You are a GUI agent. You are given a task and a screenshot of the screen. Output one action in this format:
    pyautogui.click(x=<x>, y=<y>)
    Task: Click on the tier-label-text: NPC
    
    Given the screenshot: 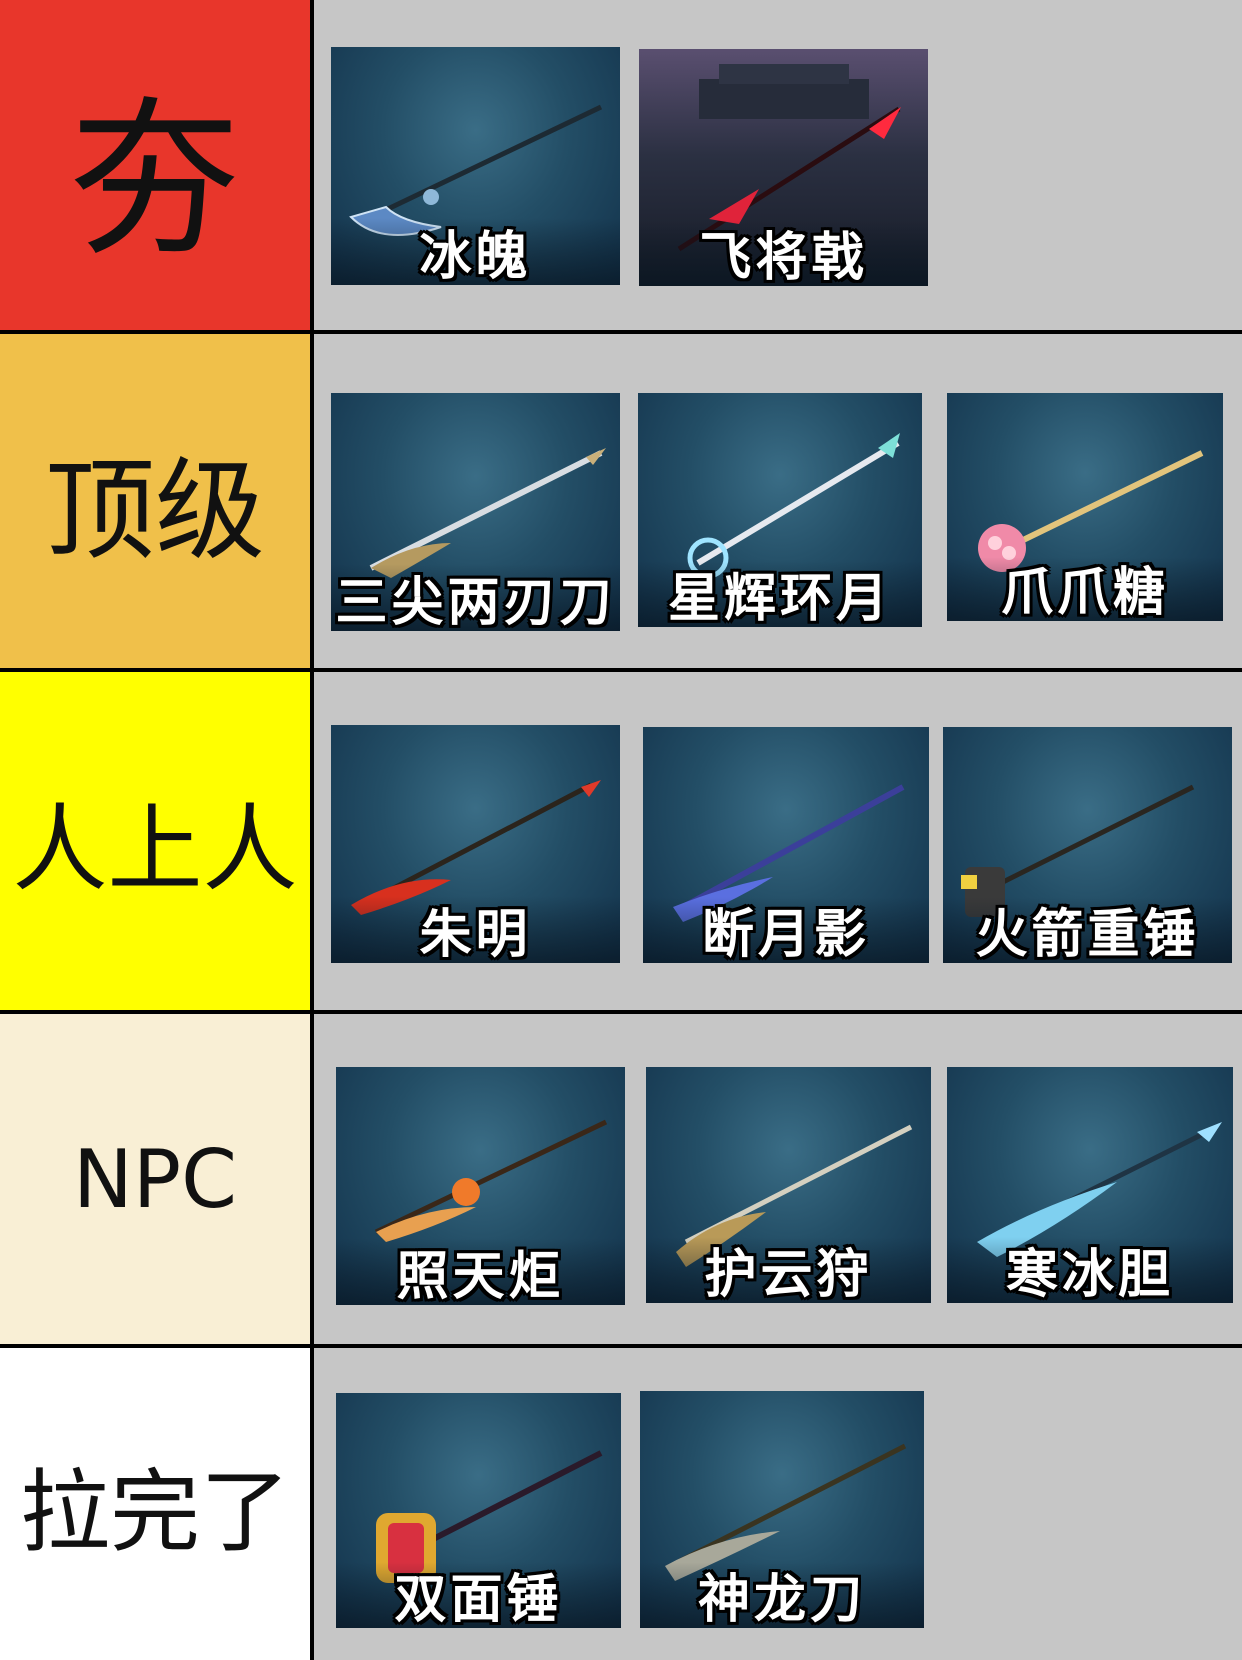 What is the action you would take?
    pyautogui.click(x=155, y=1179)
    